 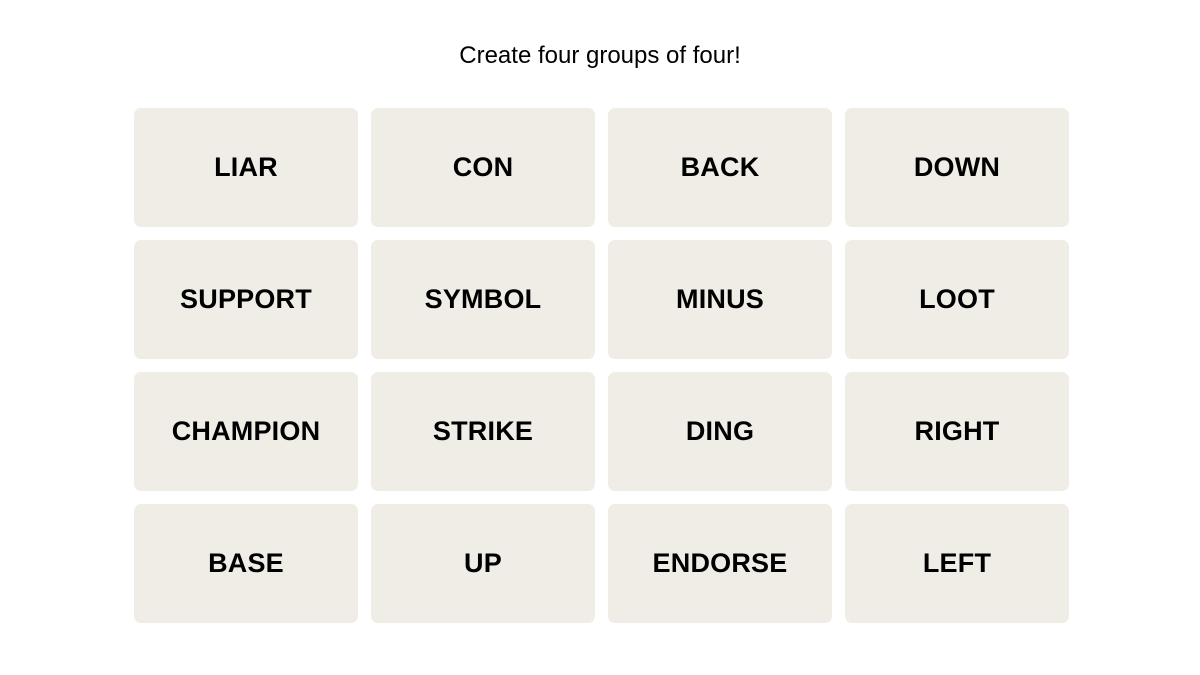 I want to click on word-tile: LIAR, so click(x=246, y=167).